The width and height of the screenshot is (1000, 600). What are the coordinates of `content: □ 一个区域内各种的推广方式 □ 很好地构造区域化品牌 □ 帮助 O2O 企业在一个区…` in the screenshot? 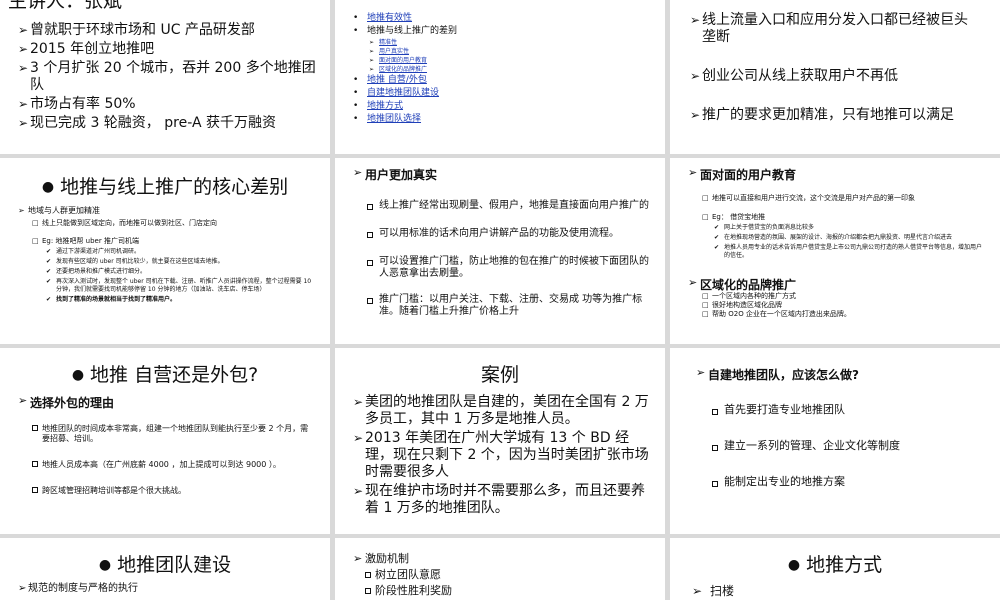 It's located at (776, 305).